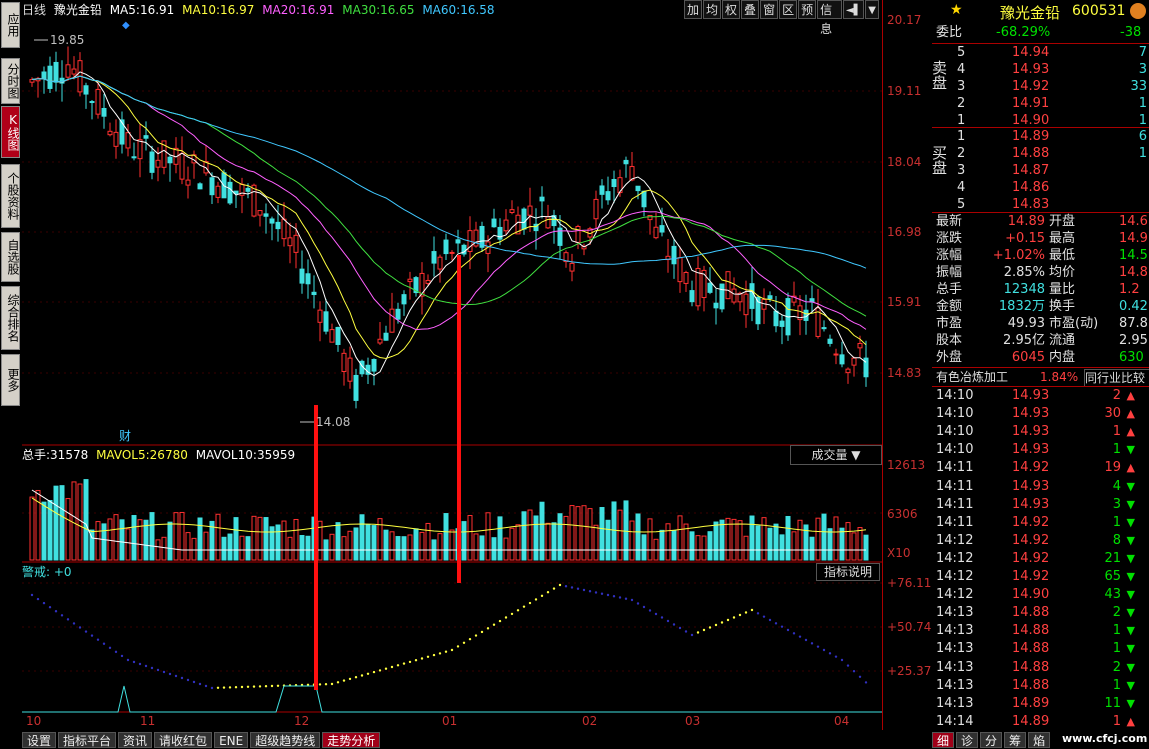 This screenshot has height=749, width=1149. I want to click on quote-value: 1.2, so click(1129, 289).